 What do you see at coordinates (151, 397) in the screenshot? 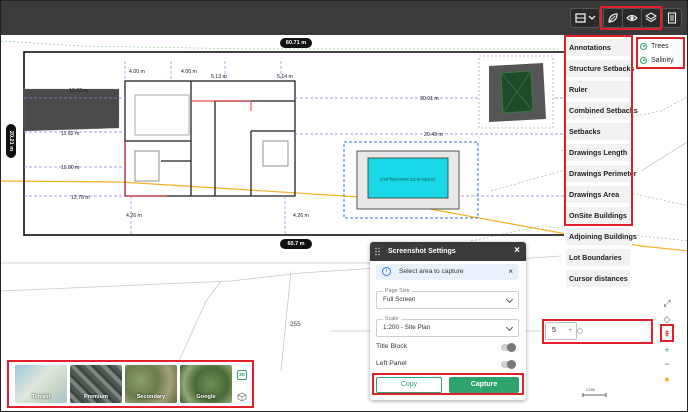
I see `basemap-secondary-label: Secondary` at bounding box center [151, 397].